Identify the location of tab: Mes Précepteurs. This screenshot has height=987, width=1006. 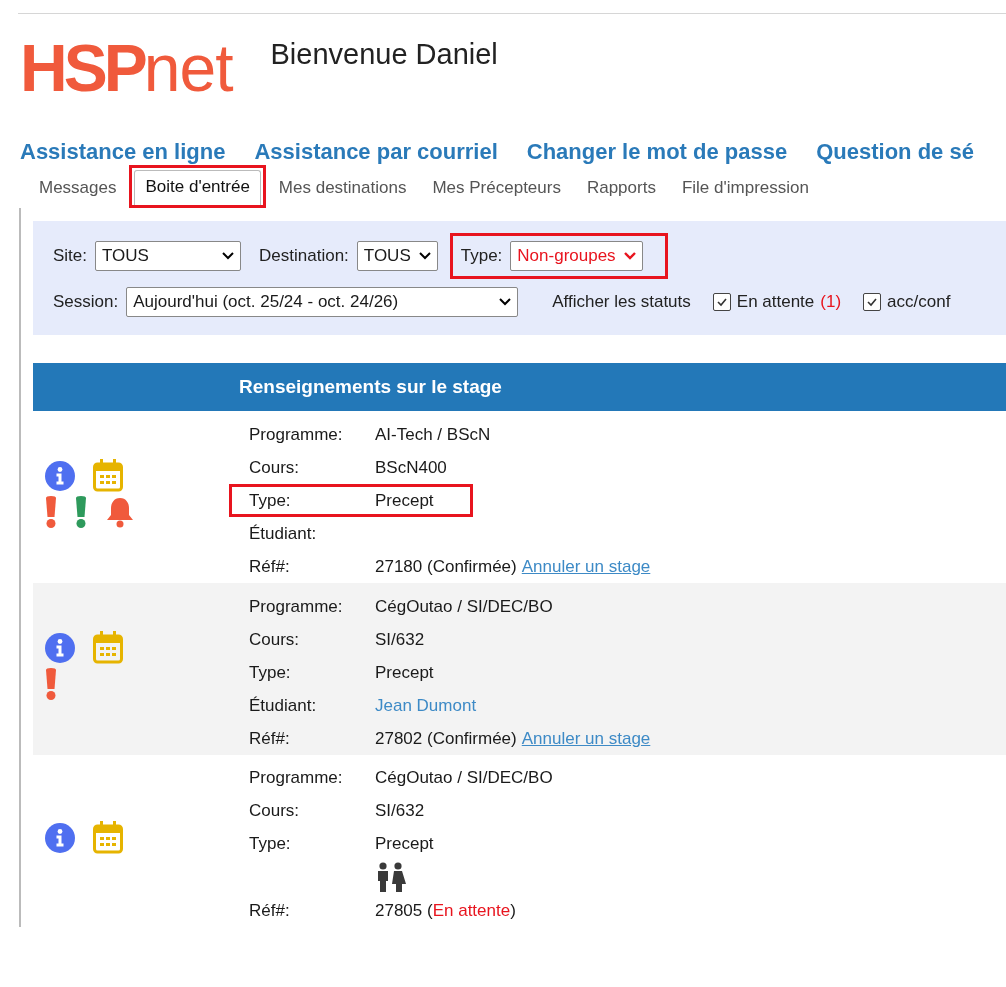
(496, 189).